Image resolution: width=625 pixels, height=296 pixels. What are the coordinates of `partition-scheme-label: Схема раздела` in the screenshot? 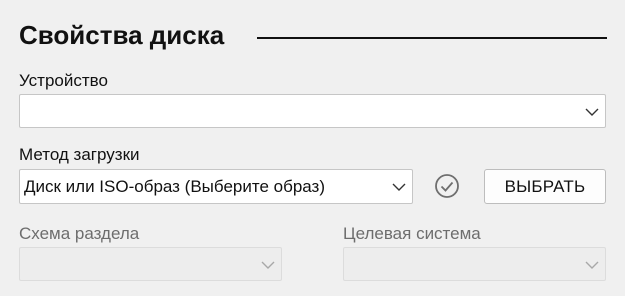 It's located at (79, 233).